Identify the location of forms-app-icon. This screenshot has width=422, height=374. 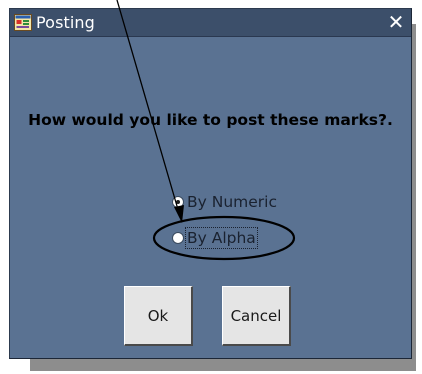
(23, 22).